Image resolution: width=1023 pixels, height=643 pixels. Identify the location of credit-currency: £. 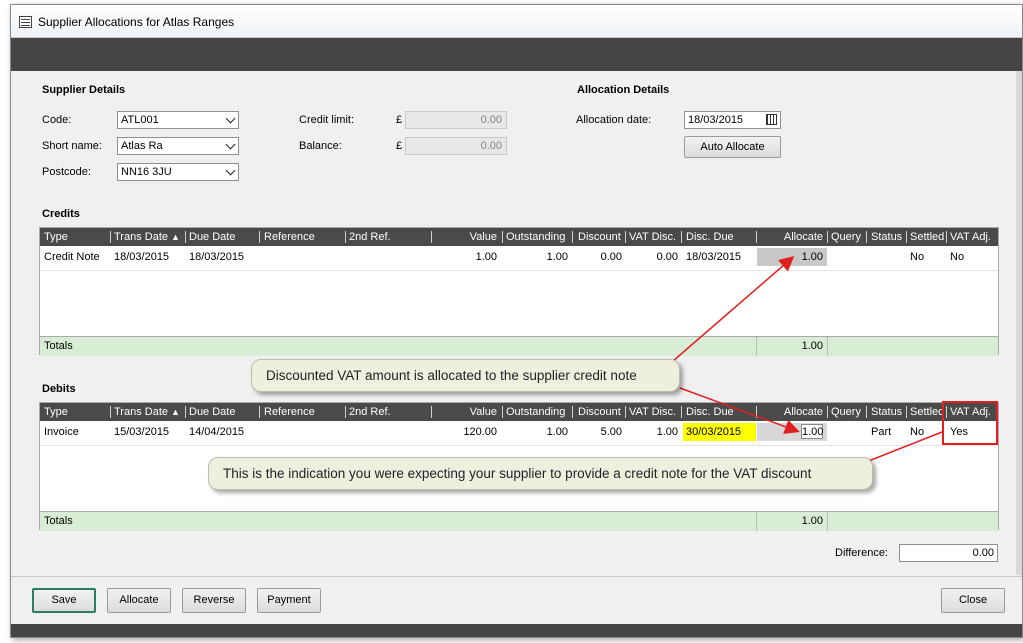
(399, 120).